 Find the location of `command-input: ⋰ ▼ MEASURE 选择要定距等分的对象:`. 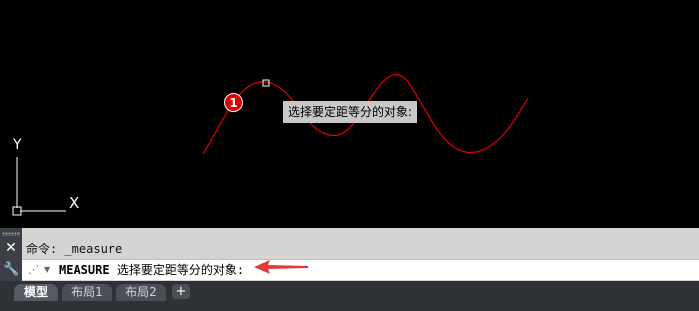

command-input: ⋰ ▼ MEASURE 选择要定距等分的对象: is located at coordinates (360, 269).